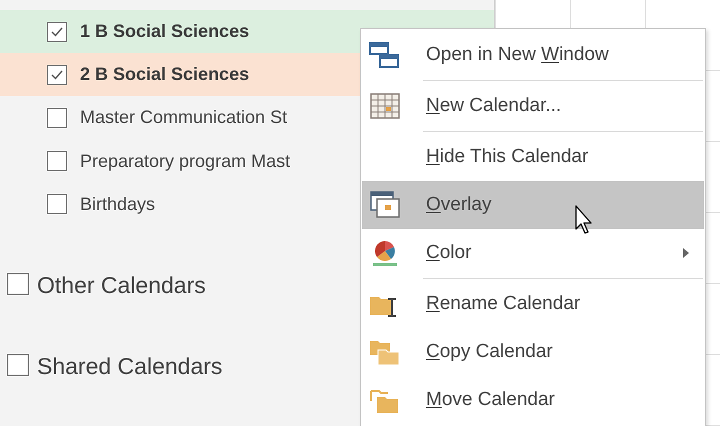 The width and height of the screenshot is (720, 426). What do you see at coordinates (508, 156) in the screenshot?
I see `menu-item-label: Hide This Calendar` at bounding box center [508, 156].